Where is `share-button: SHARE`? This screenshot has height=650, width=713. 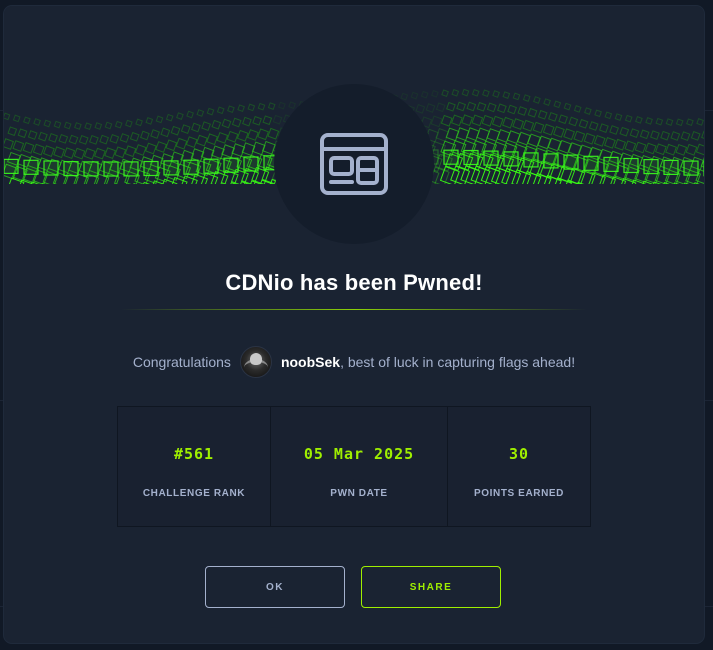 share-button: SHARE is located at coordinates (431, 587).